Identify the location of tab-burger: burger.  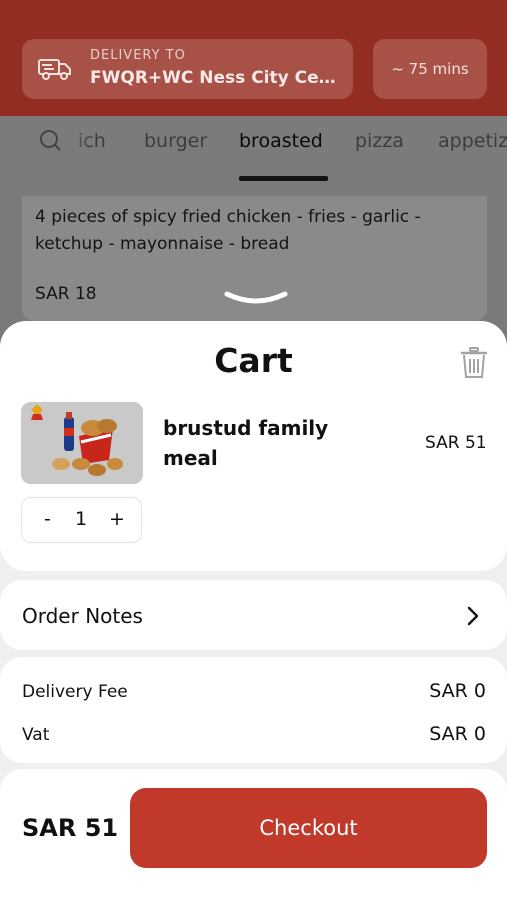
(175, 141).